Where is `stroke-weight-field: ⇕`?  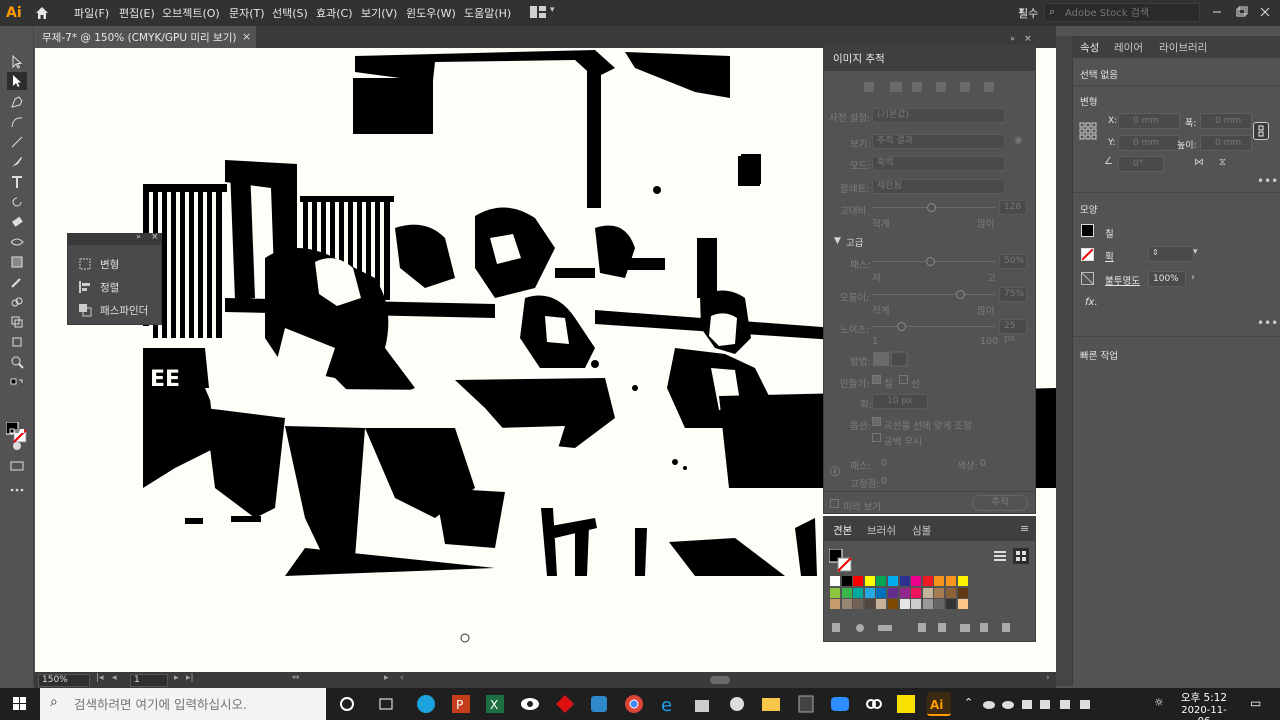 stroke-weight-field: ⇕ is located at coordinates (1171, 254).